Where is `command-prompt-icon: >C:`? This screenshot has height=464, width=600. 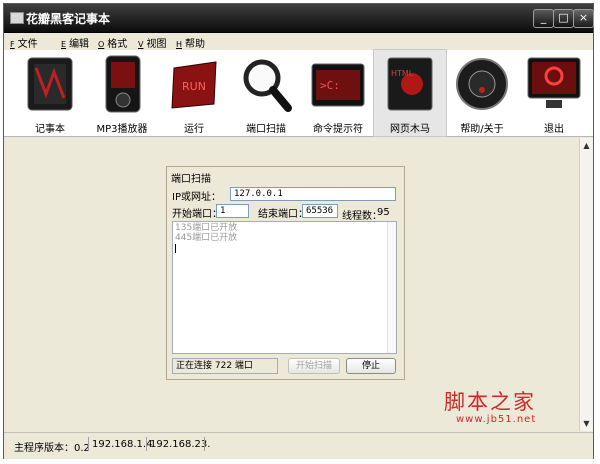
command-prompt-icon: >C: is located at coordinates (338, 85).